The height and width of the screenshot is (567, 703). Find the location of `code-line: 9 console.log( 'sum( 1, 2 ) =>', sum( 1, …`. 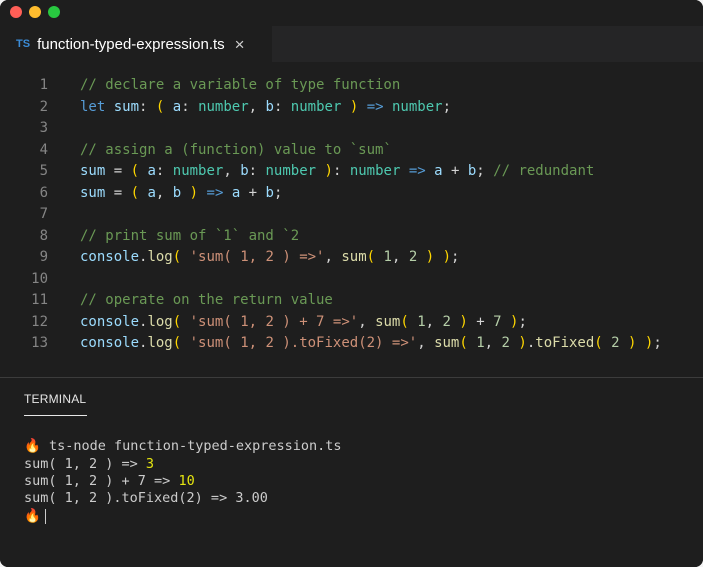

code-line: 9 console.log( 'sum( 1, 2 ) =>', sum( 1, … is located at coordinates (351, 257).